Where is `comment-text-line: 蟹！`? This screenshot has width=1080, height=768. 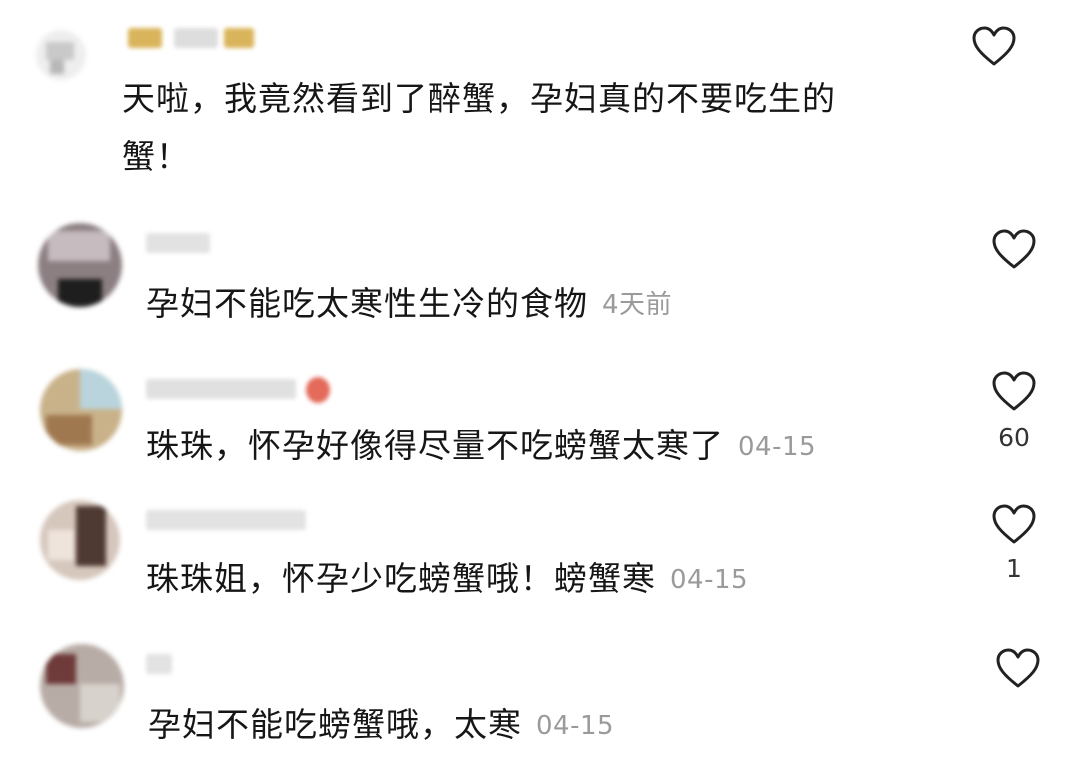 comment-text-line: 蟹！ is located at coordinates (156, 156).